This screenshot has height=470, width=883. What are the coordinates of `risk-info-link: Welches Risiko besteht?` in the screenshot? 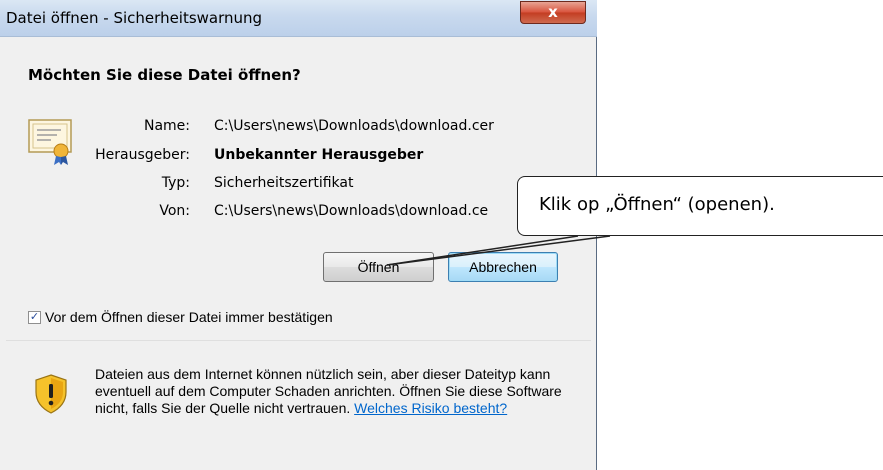 It's located at (430, 408).